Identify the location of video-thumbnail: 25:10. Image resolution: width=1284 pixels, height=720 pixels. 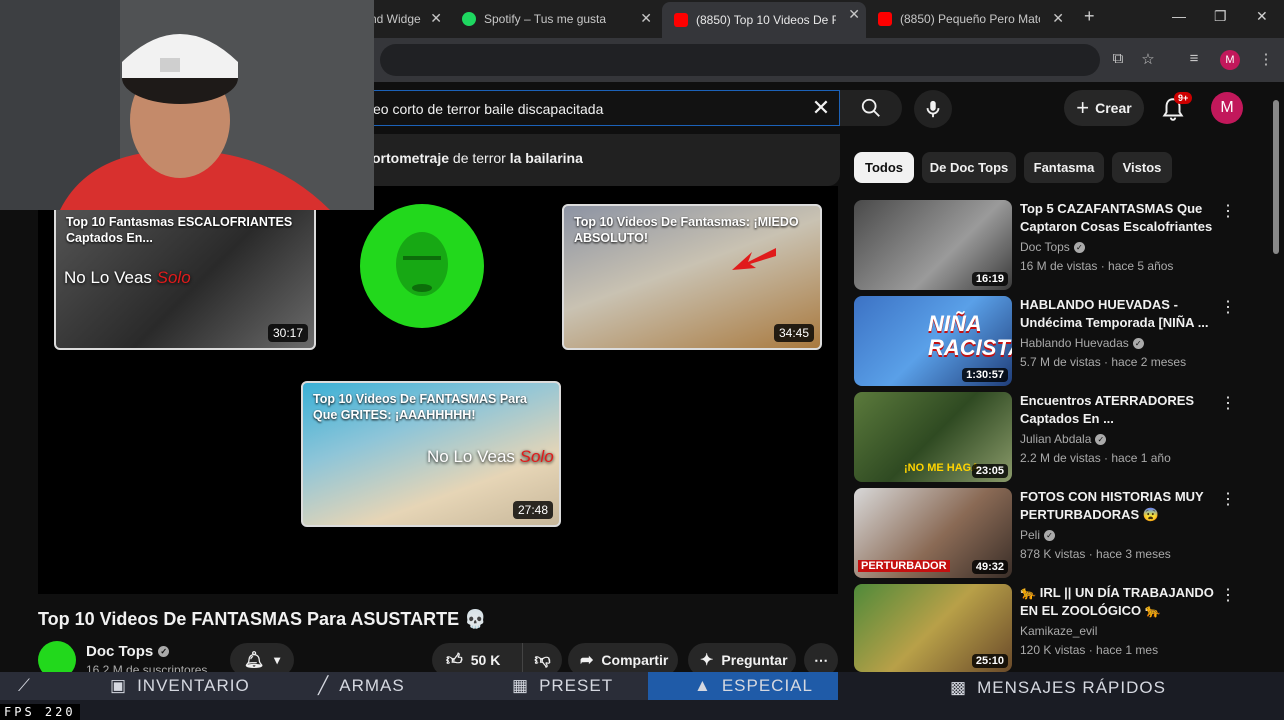
(933, 628).